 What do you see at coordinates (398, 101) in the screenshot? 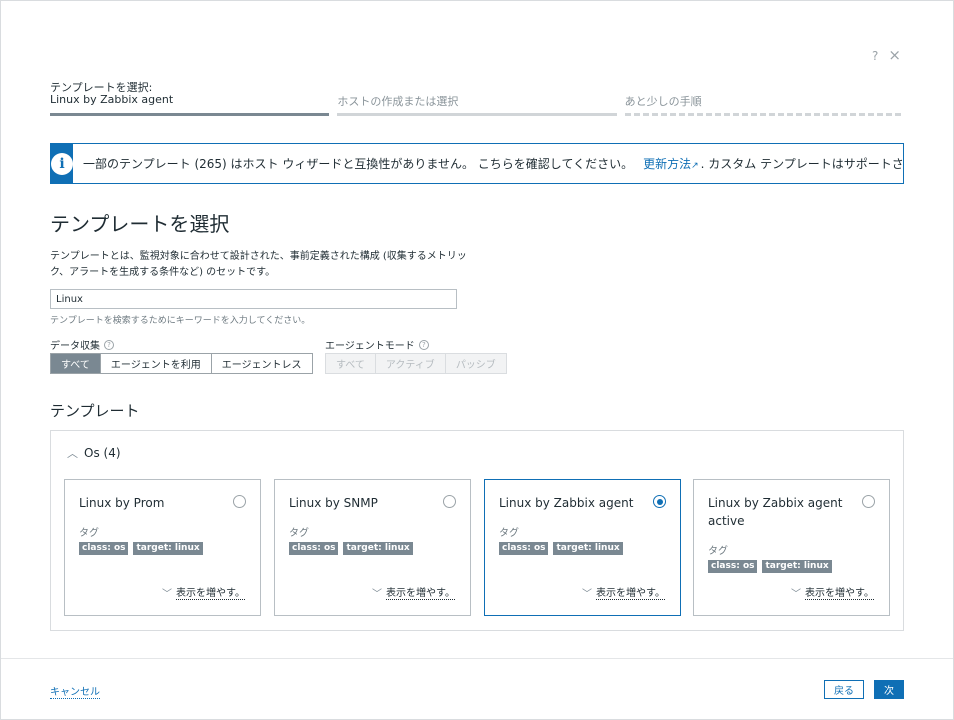
I see `step-subtitle: ホストの作成または選択` at bounding box center [398, 101].